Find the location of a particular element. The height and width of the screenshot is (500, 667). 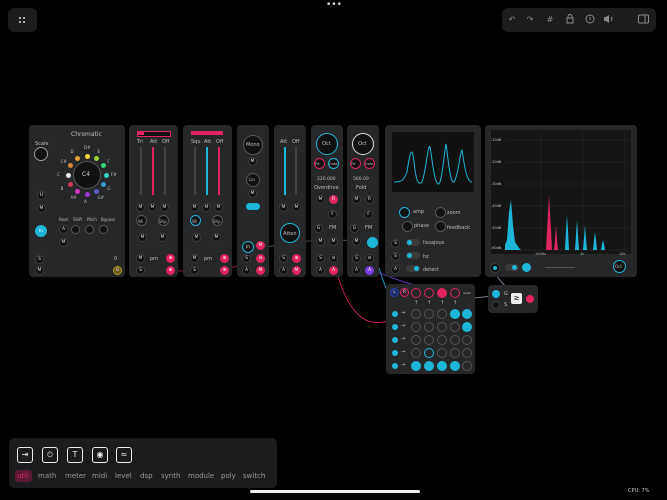

scale-m-port-2: M is located at coordinates (63, 242).